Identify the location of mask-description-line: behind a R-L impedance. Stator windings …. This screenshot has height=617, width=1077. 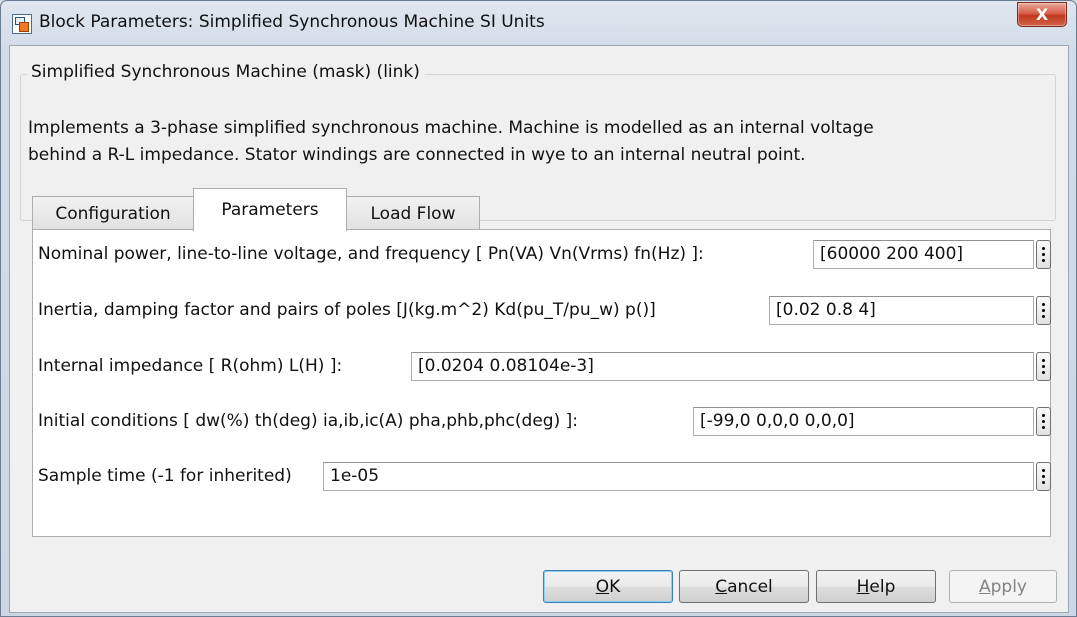
(417, 155).